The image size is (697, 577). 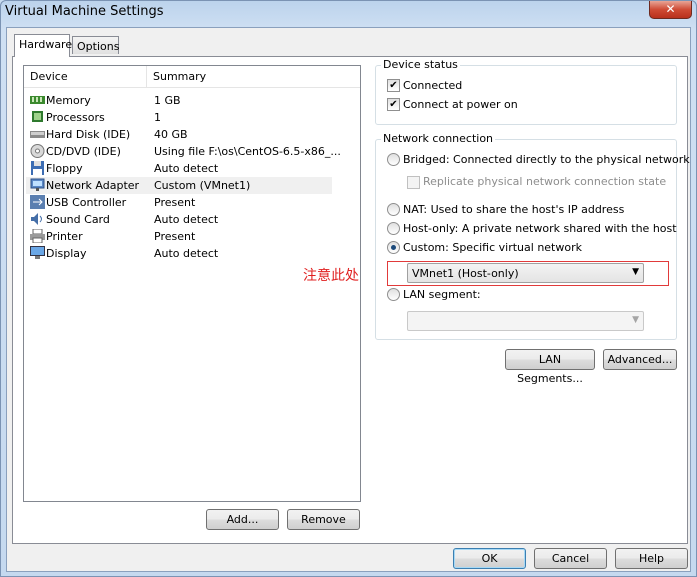 I want to click on usb-icon, so click(x=37, y=202).